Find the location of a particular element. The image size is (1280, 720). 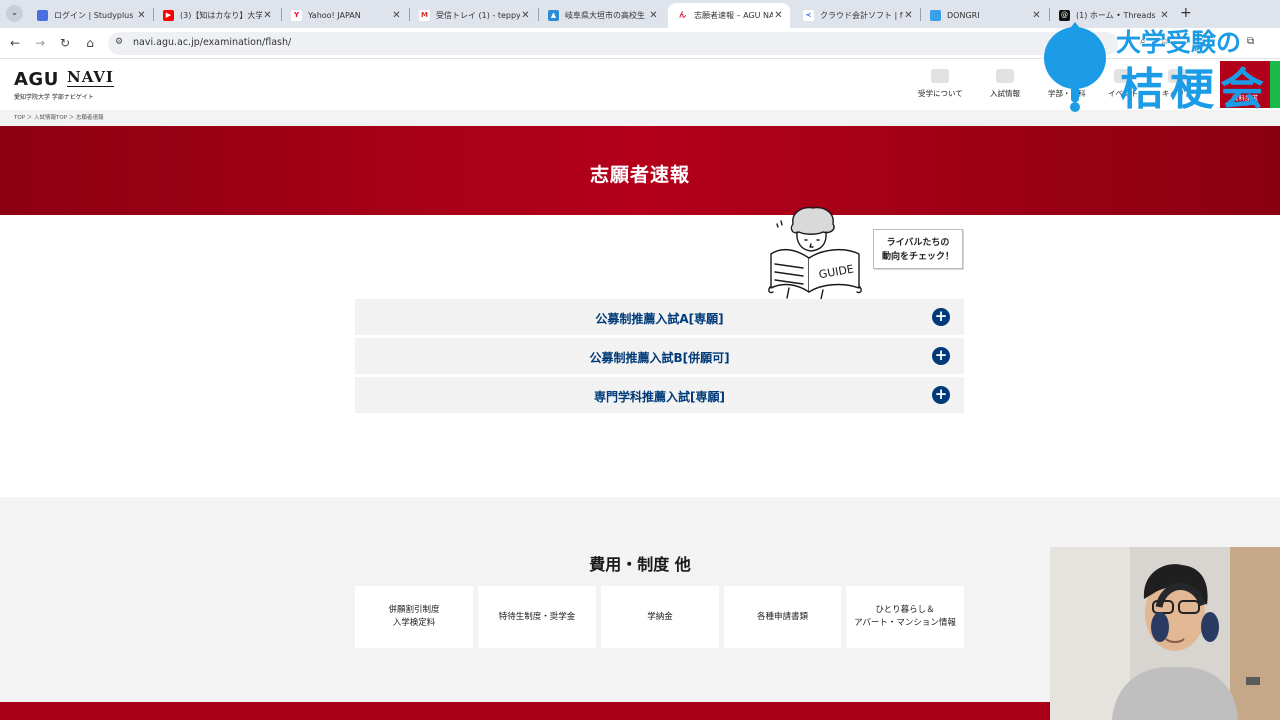

tab-title: ログイン | Studyplus for is located at coordinates (95, 15).